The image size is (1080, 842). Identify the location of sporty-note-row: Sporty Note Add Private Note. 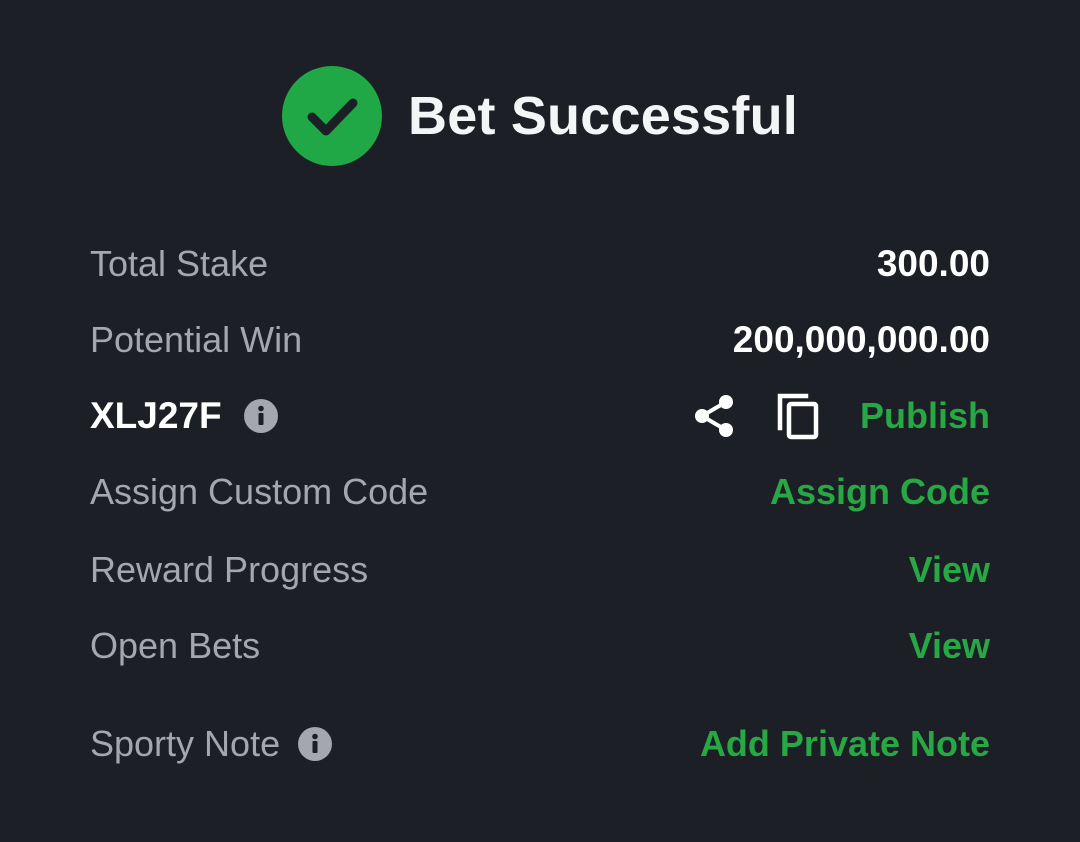
(540, 744).